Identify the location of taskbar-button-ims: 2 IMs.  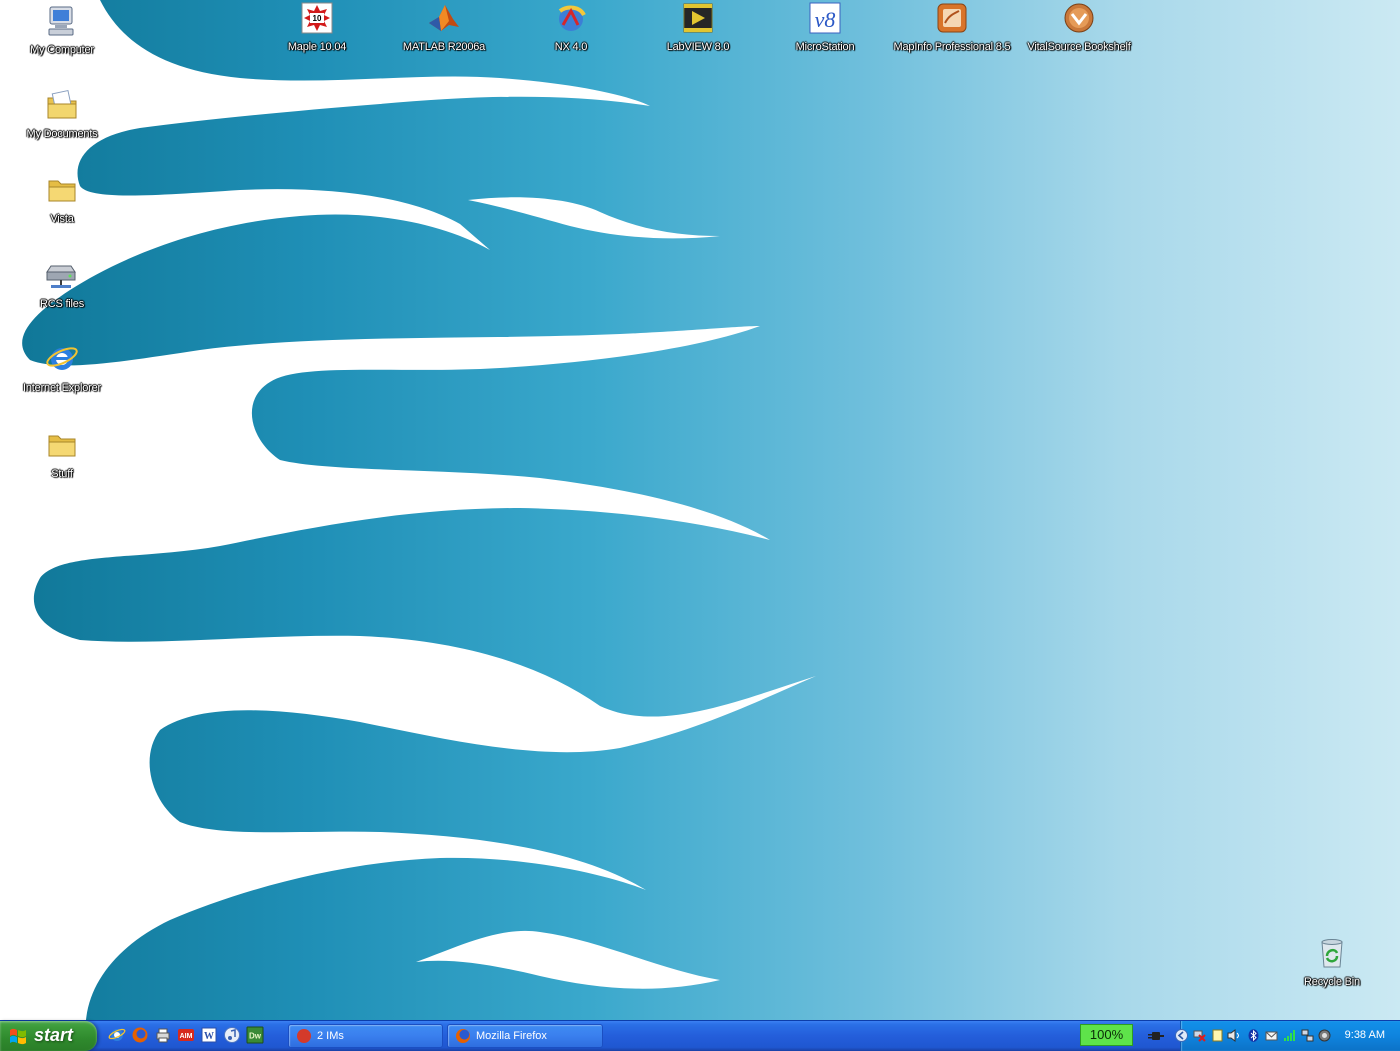
(365, 1036).